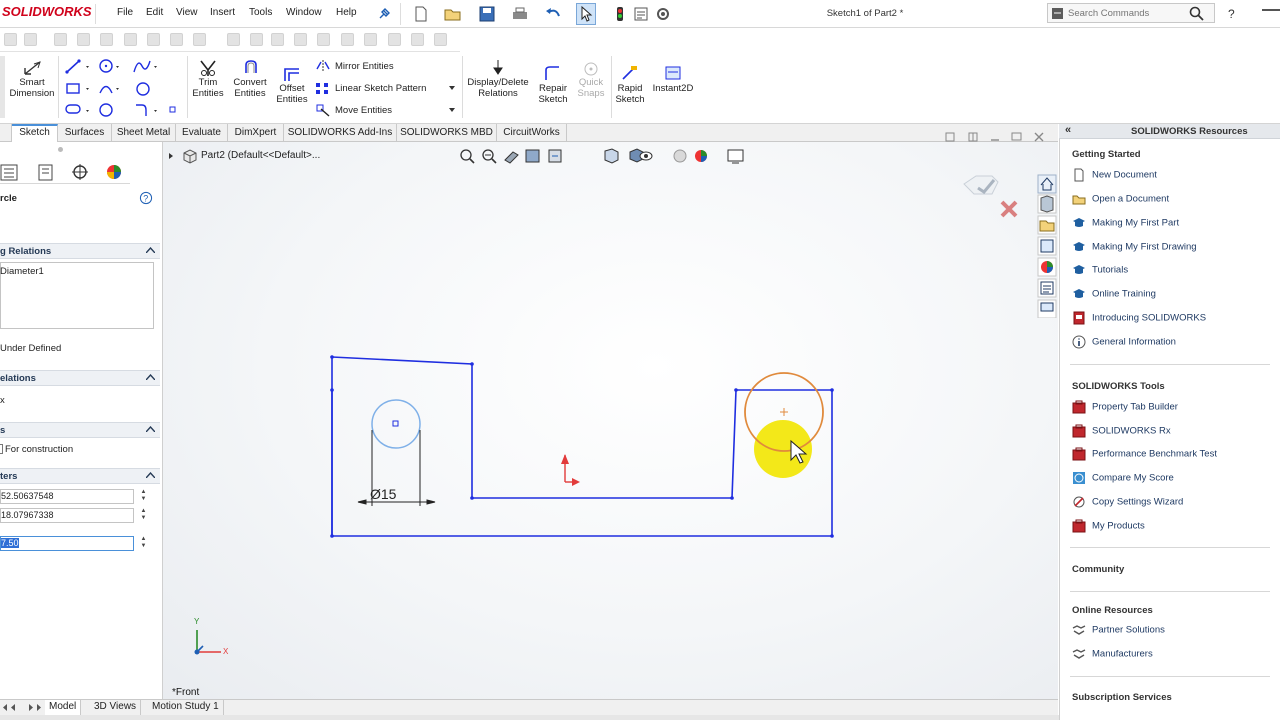 Image resolution: width=1280 pixels, height=720 pixels. Describe the element at coordinates (106, 110) in the screenshot. I see `fillet-icon` at that location.